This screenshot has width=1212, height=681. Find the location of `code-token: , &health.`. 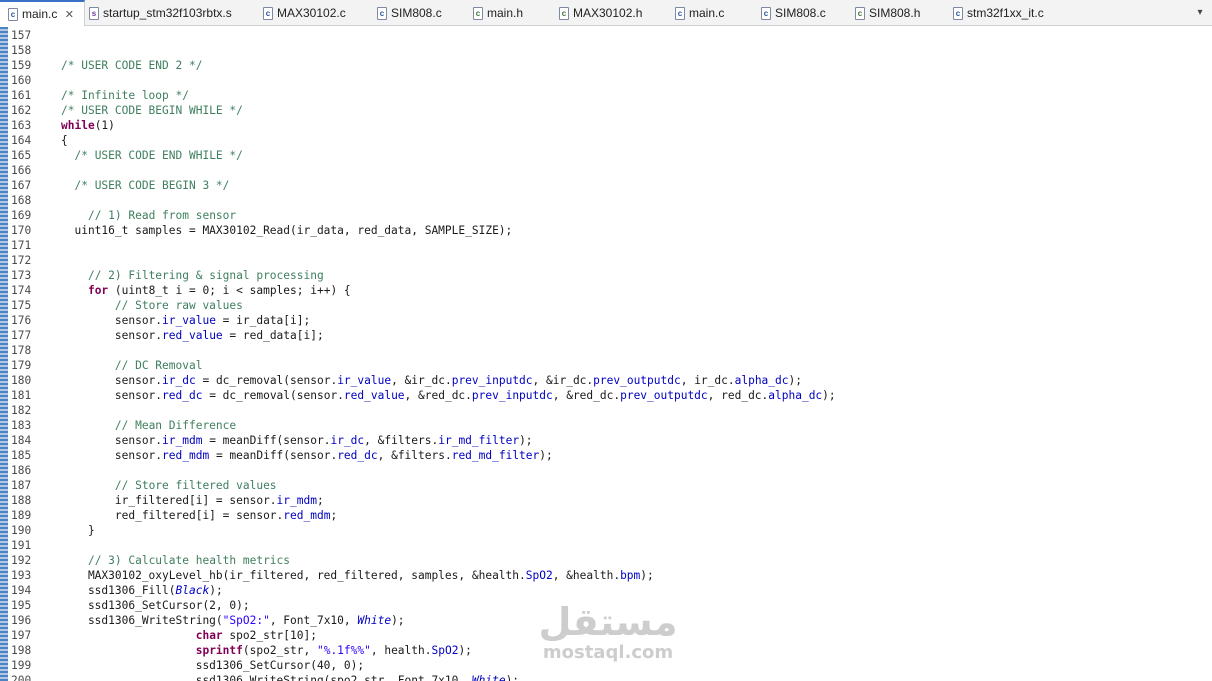

code-token: , &health. is located at coordinates (586, 575).